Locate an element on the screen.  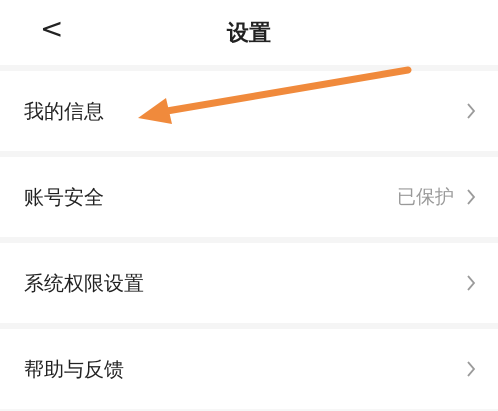
back-button: < is located at coordinates (52, 28).